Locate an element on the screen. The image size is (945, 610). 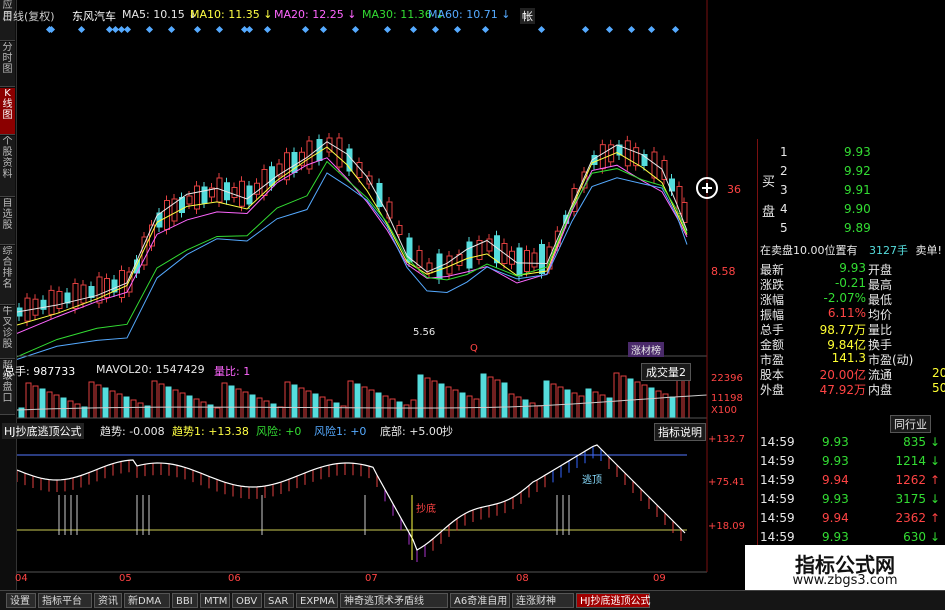
bid-level: 1 is located at coordinates (784, 152).